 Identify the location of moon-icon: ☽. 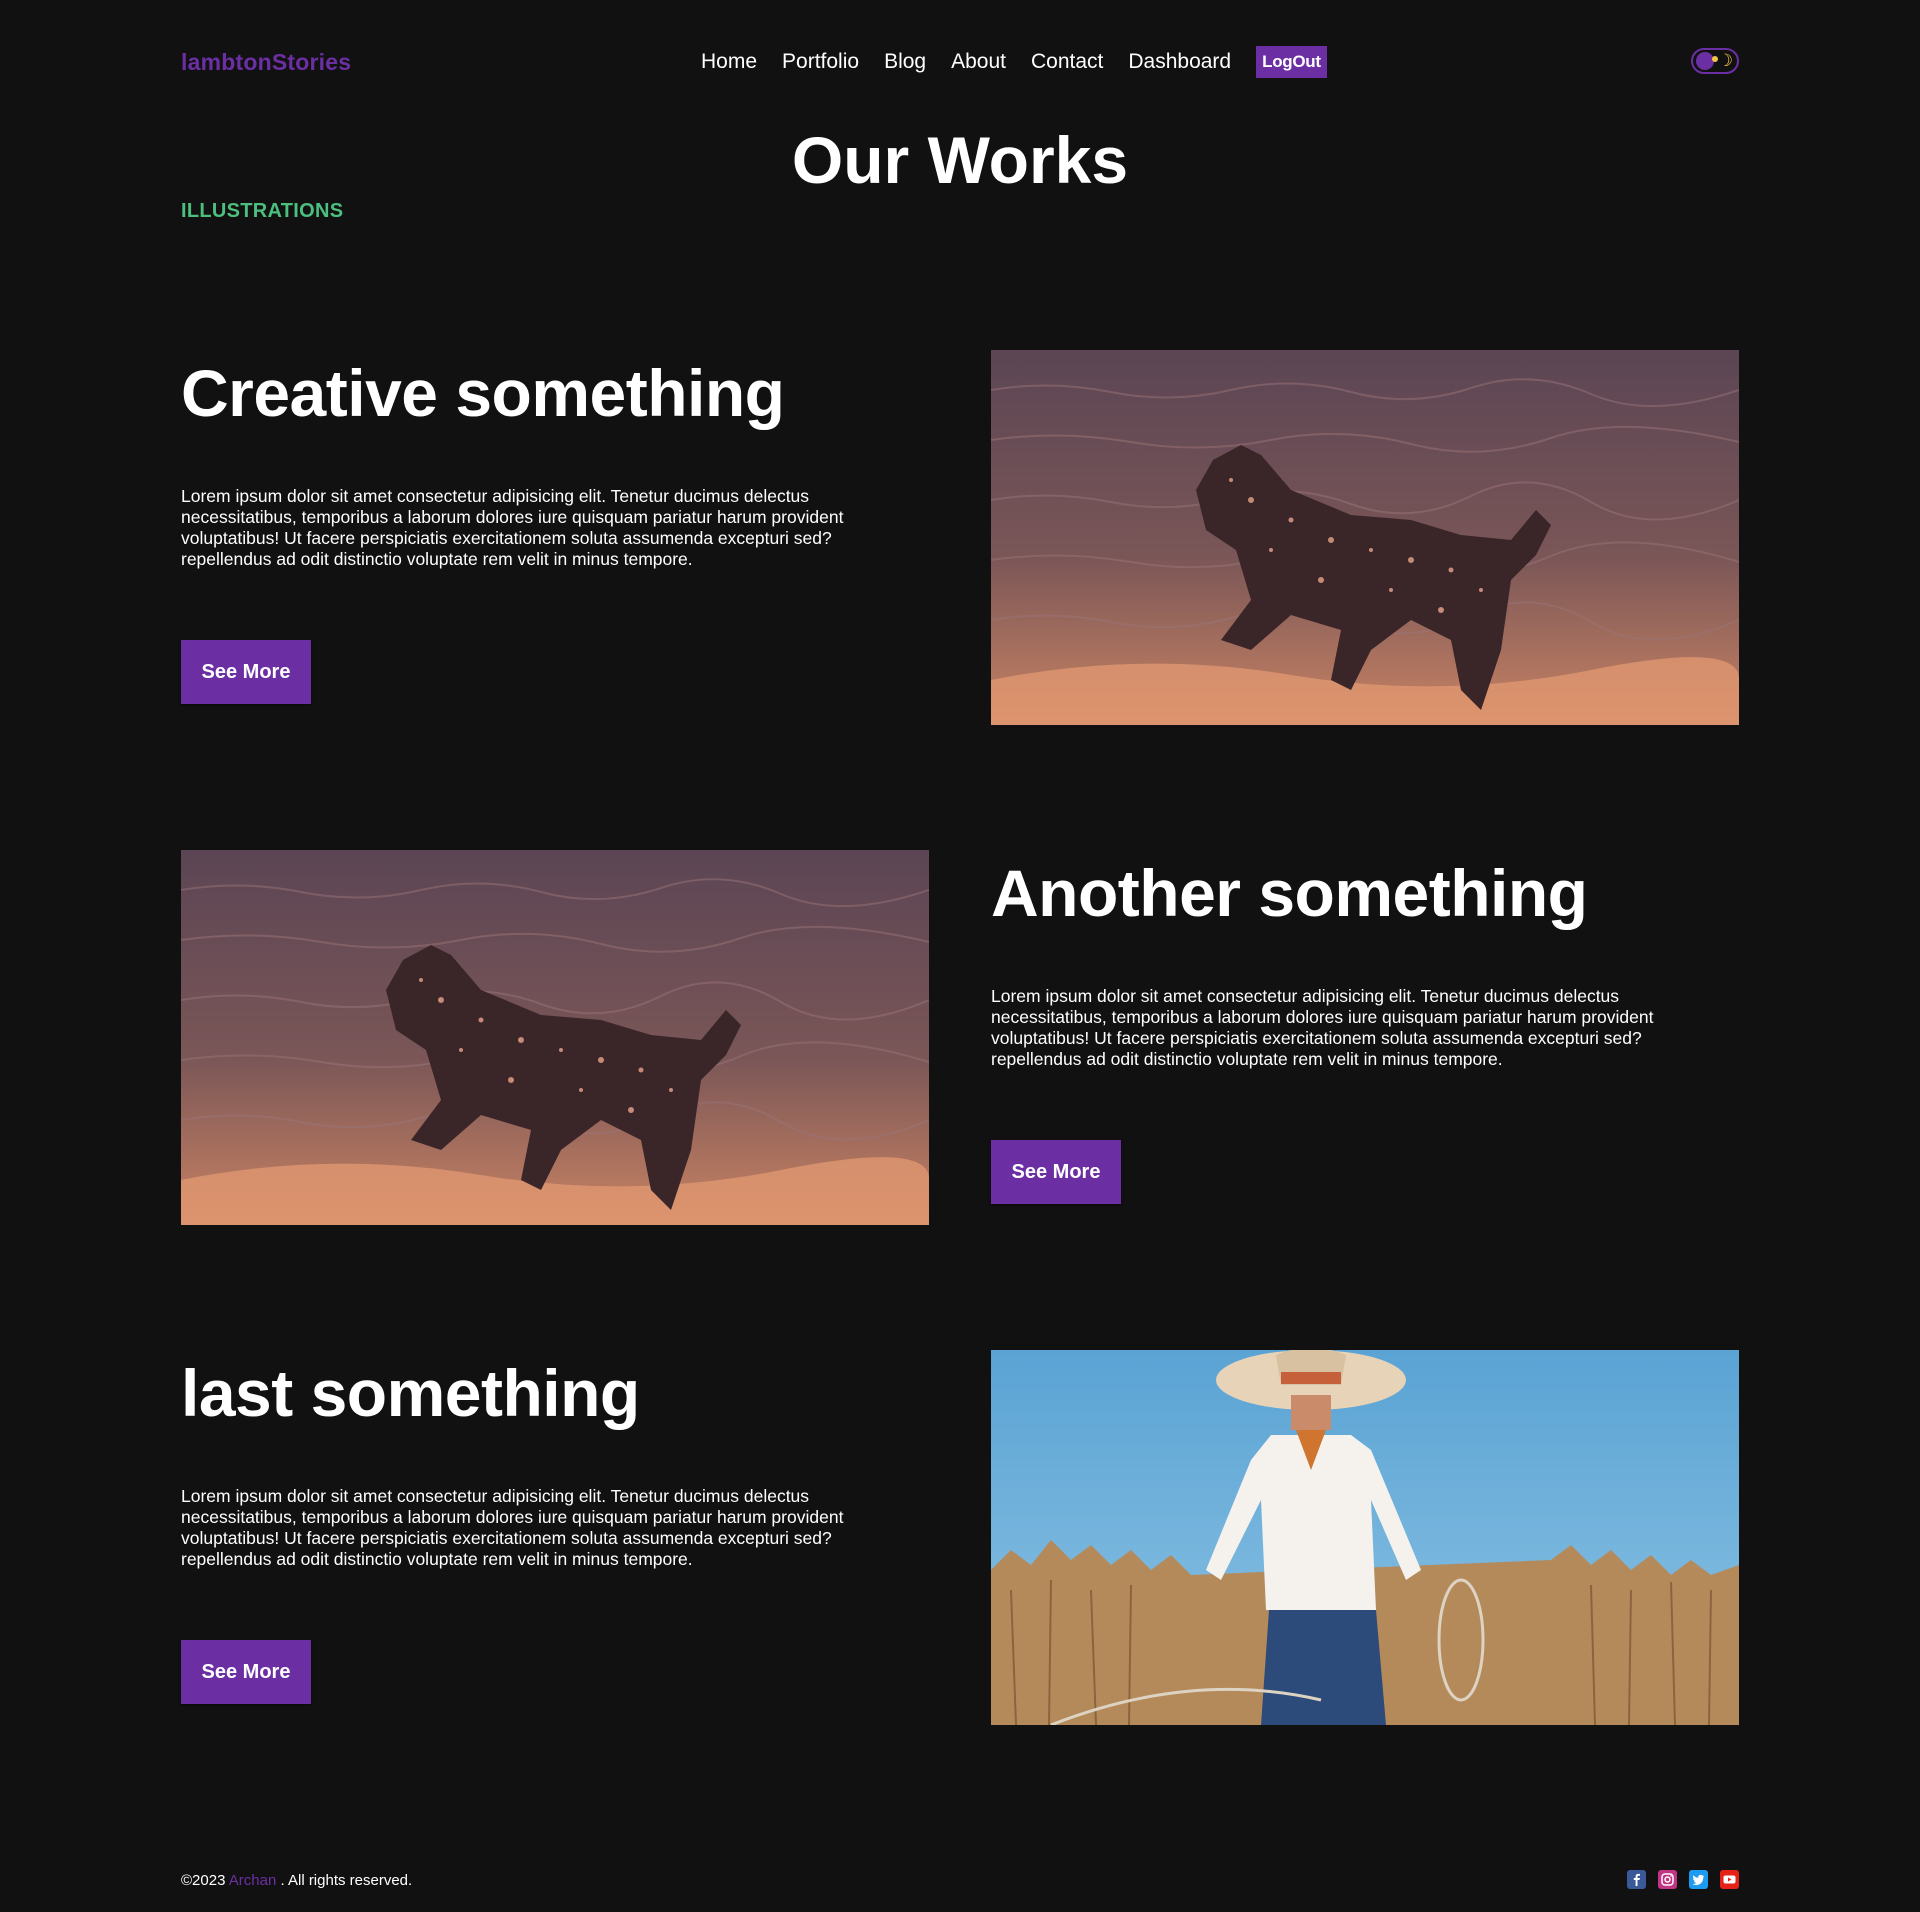
(1725, 60).